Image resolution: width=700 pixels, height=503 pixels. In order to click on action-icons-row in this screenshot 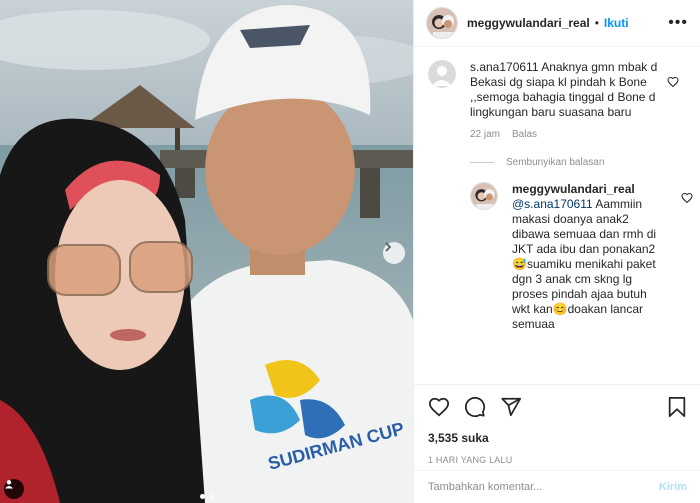, I will do `click(557, 407)`.